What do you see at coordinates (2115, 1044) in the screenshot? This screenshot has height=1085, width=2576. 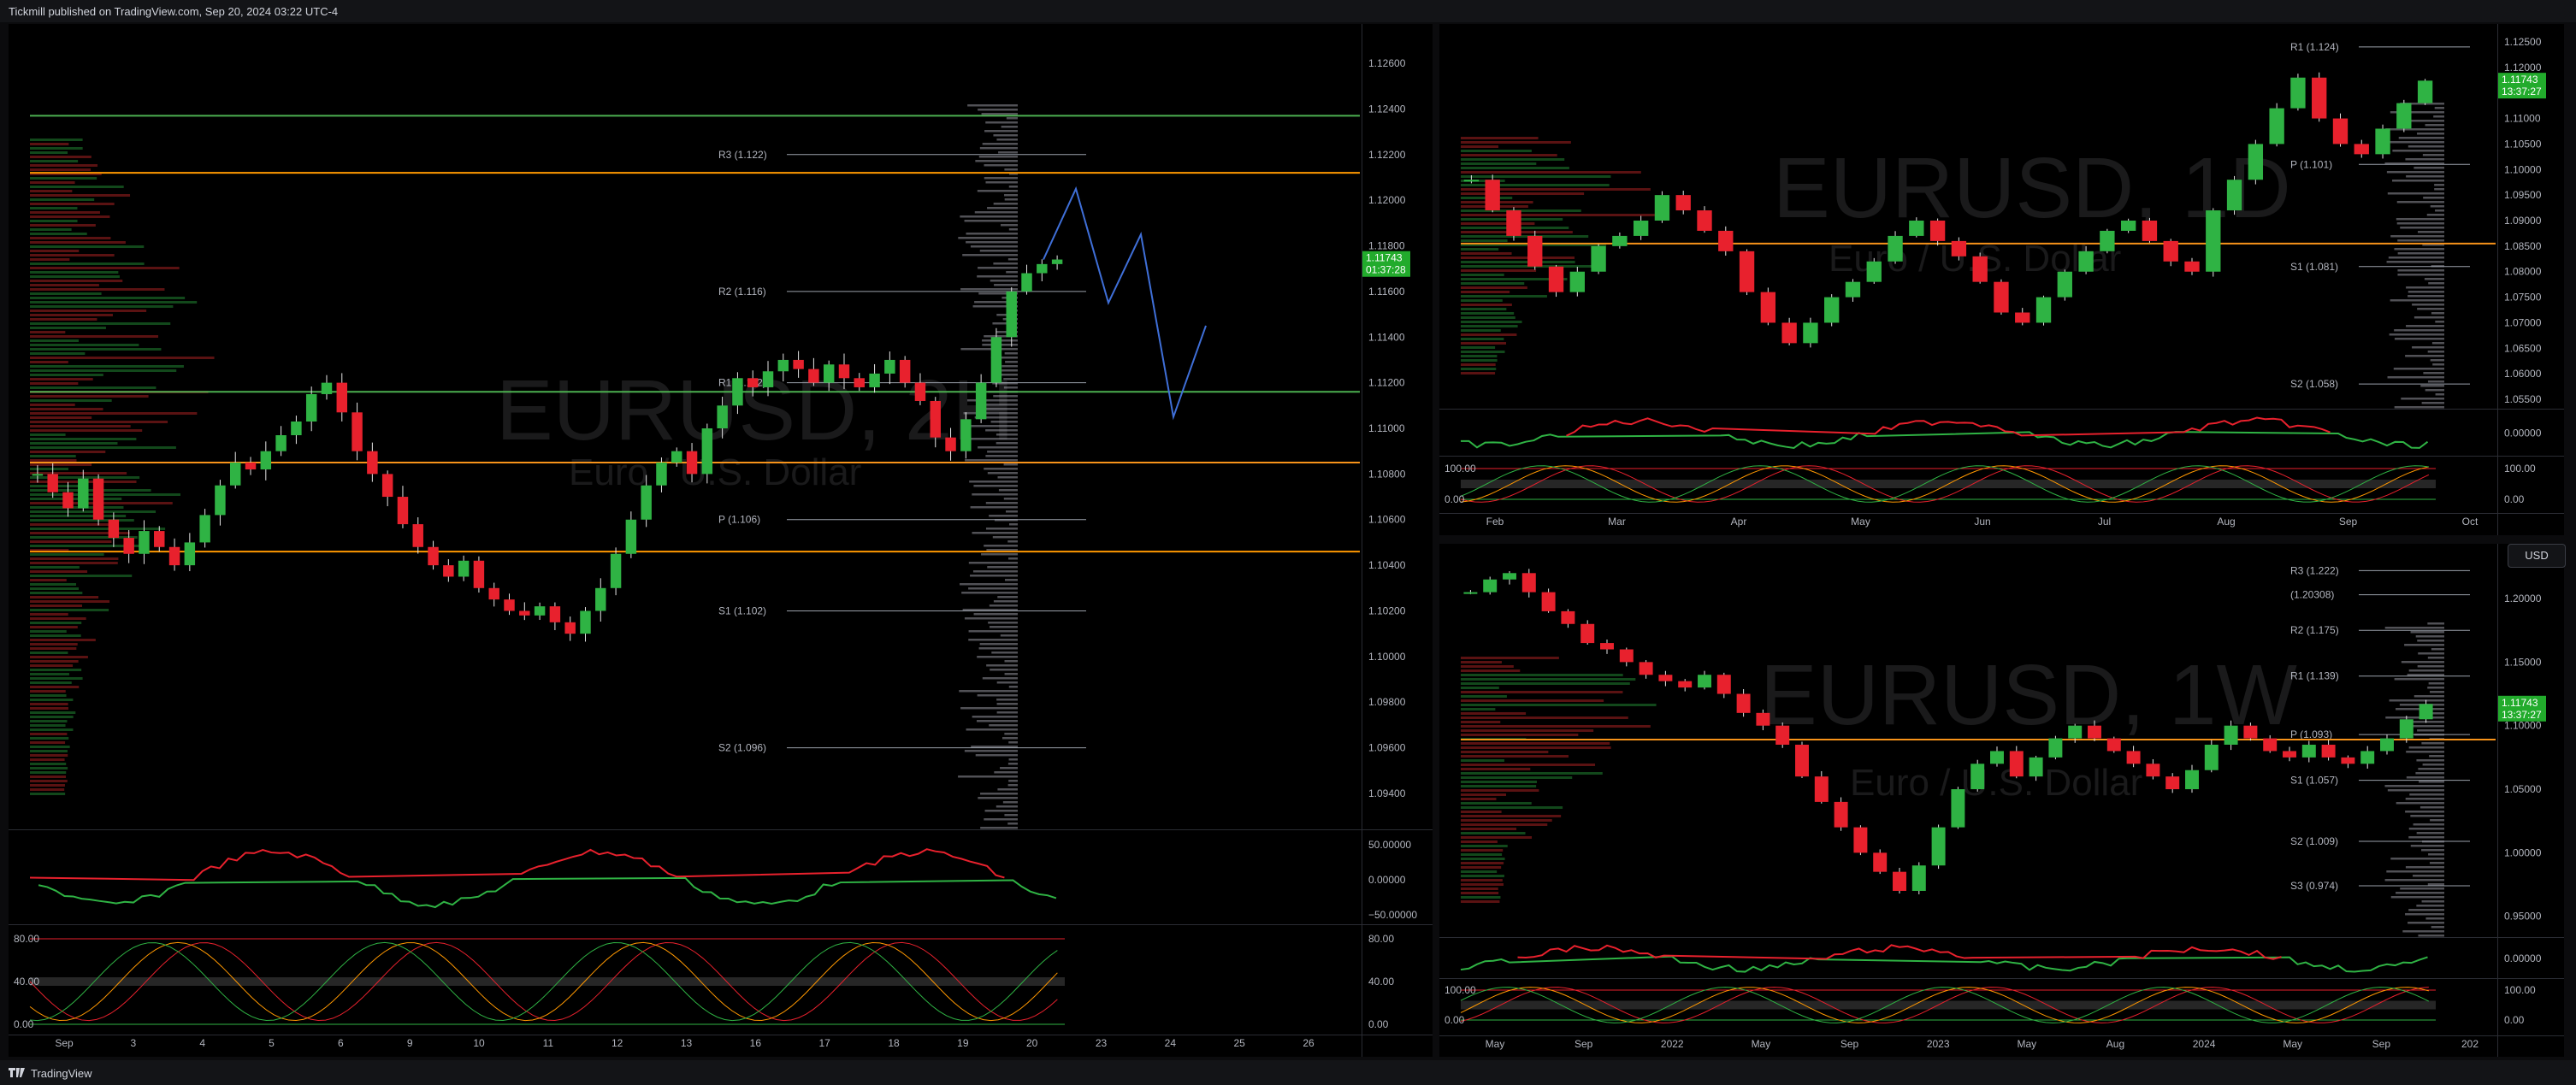 I see `time-tick-label: Aug` at bounding box center [2115, 1044].